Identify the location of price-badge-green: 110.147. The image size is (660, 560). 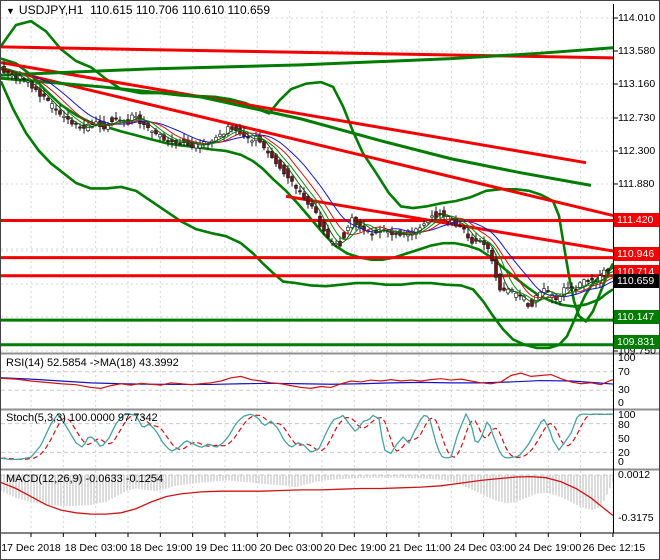
(636, 317).